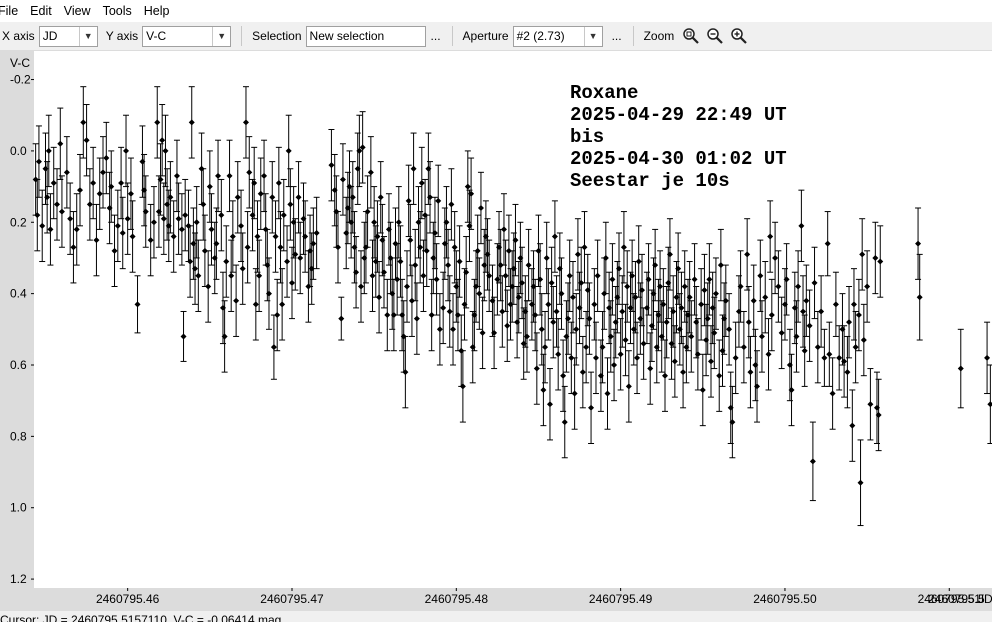 The image size is (992, 622). I want to click on zoom-out-button, so click(715, 36).